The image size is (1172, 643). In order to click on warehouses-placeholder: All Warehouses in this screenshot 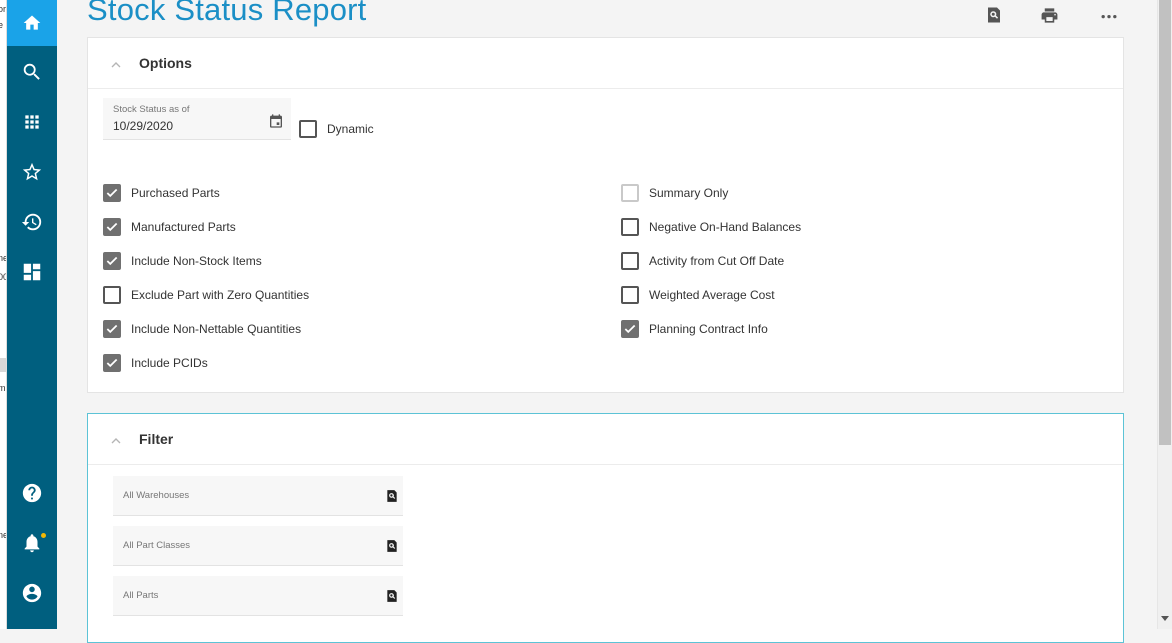, I will do `click(156, 495)`.